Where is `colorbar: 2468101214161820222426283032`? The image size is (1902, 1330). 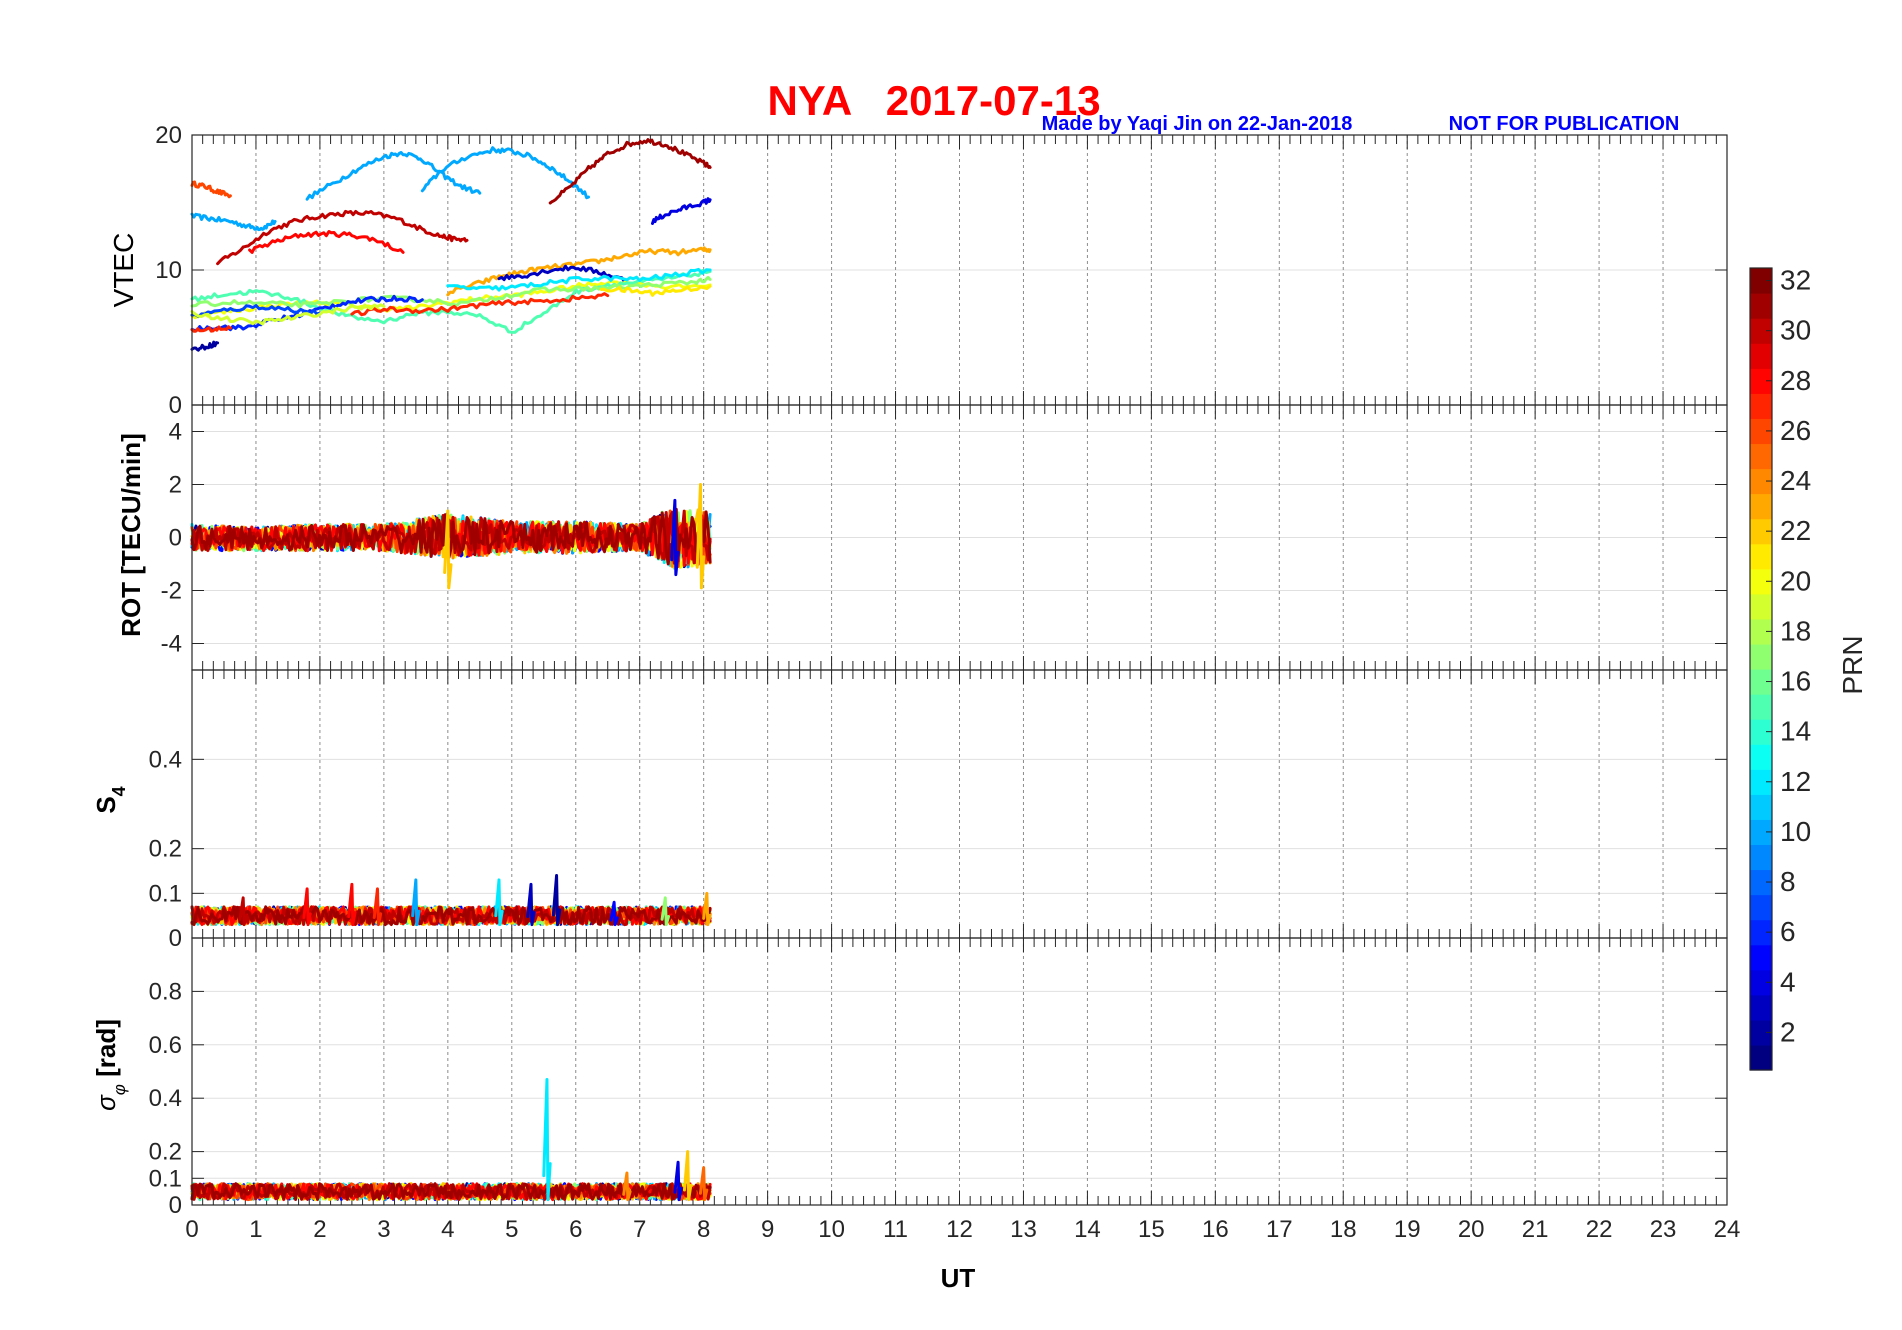 colorbar: 2468101214161820222426283032 is located at coordinates (1780, 668).